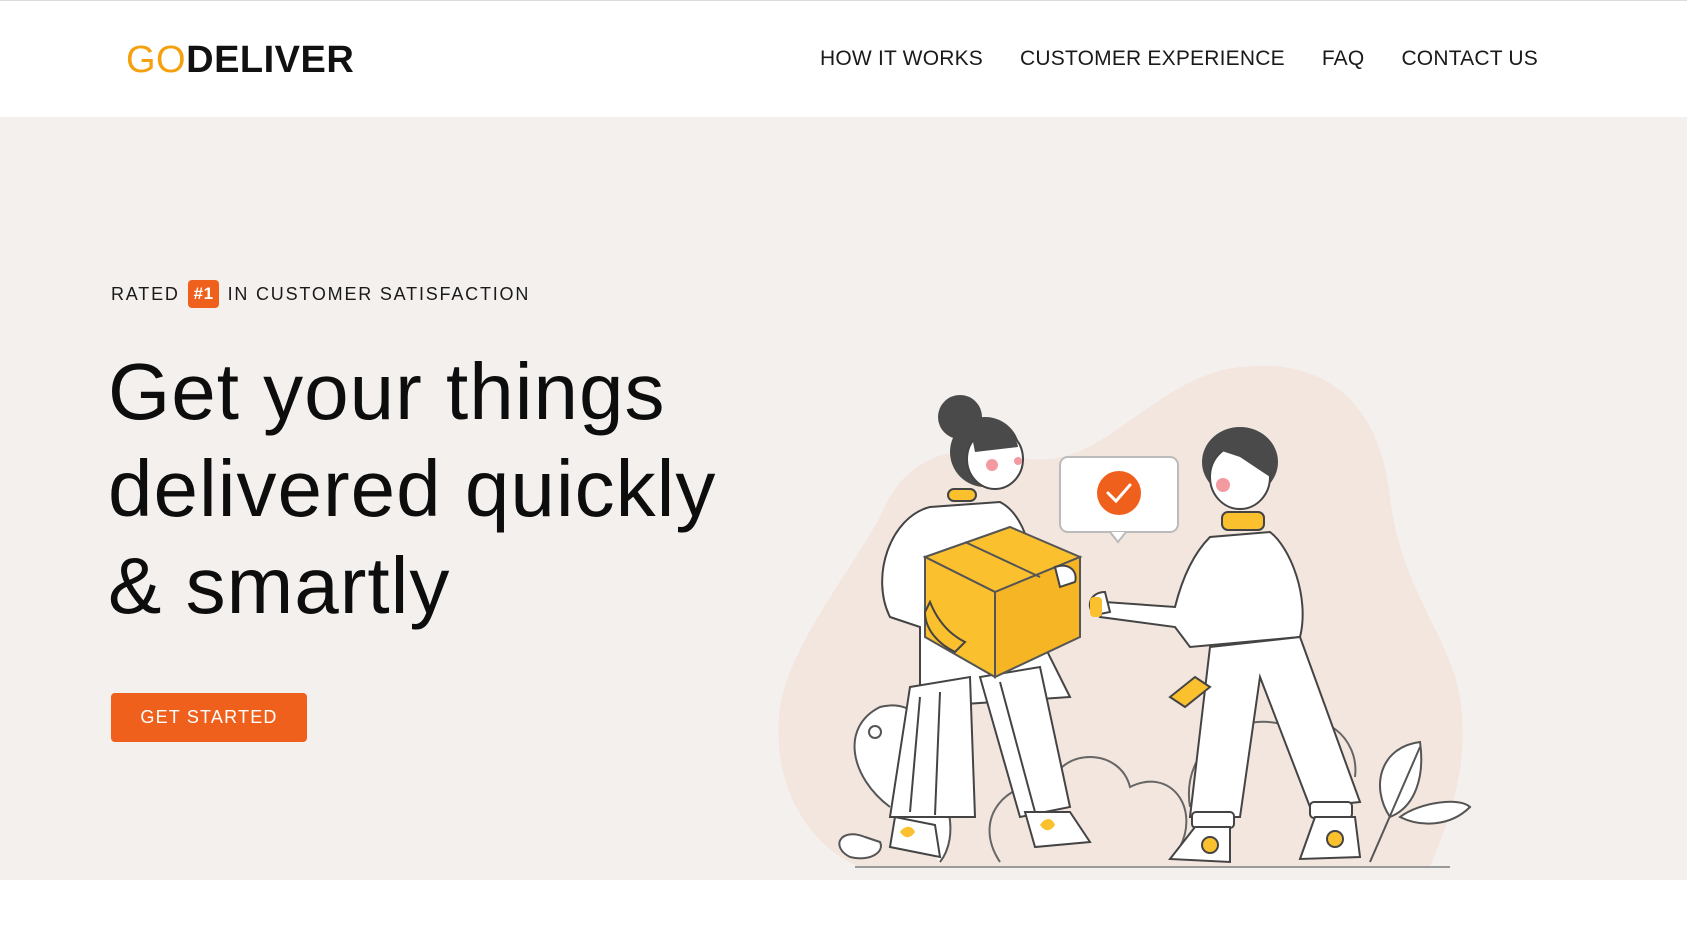 The height and width of the screenshot is (947, 1687). What do you see at coordinates (901, 59) in the screenshot?
I see `nav-how-it-works: HOW IT WORKS` at bounding box center [901, 59].